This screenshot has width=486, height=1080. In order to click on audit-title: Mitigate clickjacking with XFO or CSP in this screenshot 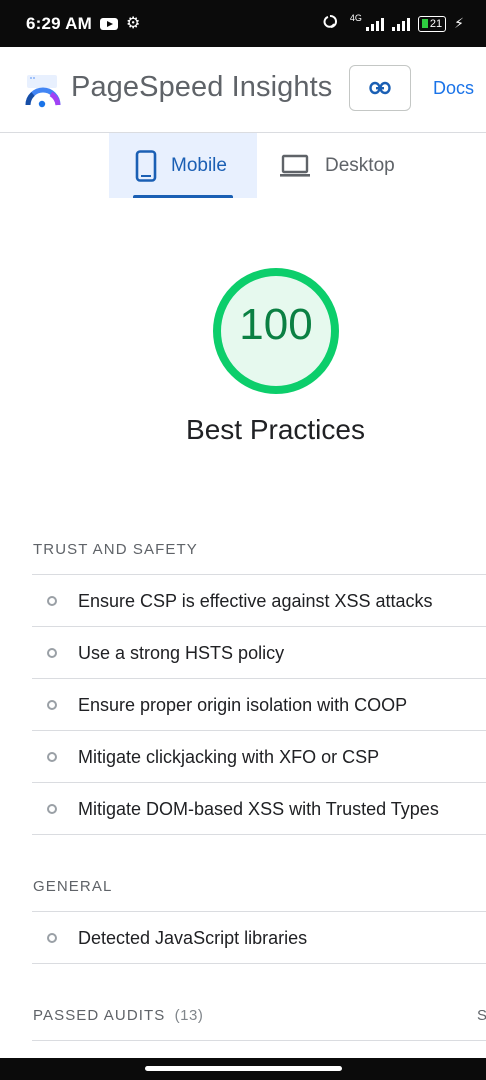, I will do `click(229, 756)`.